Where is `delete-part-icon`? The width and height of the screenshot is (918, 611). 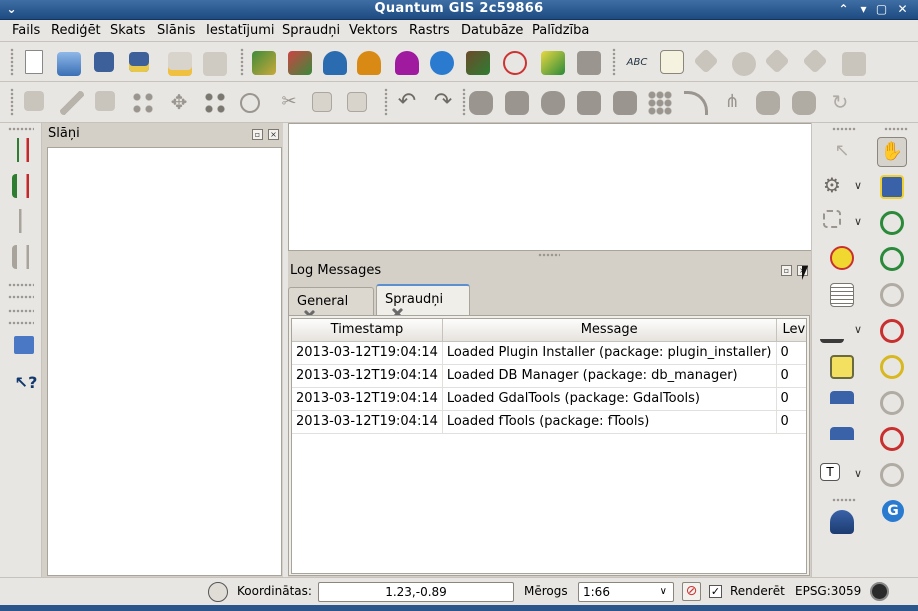
delete-part-icon is located at coordinates (625, 103).